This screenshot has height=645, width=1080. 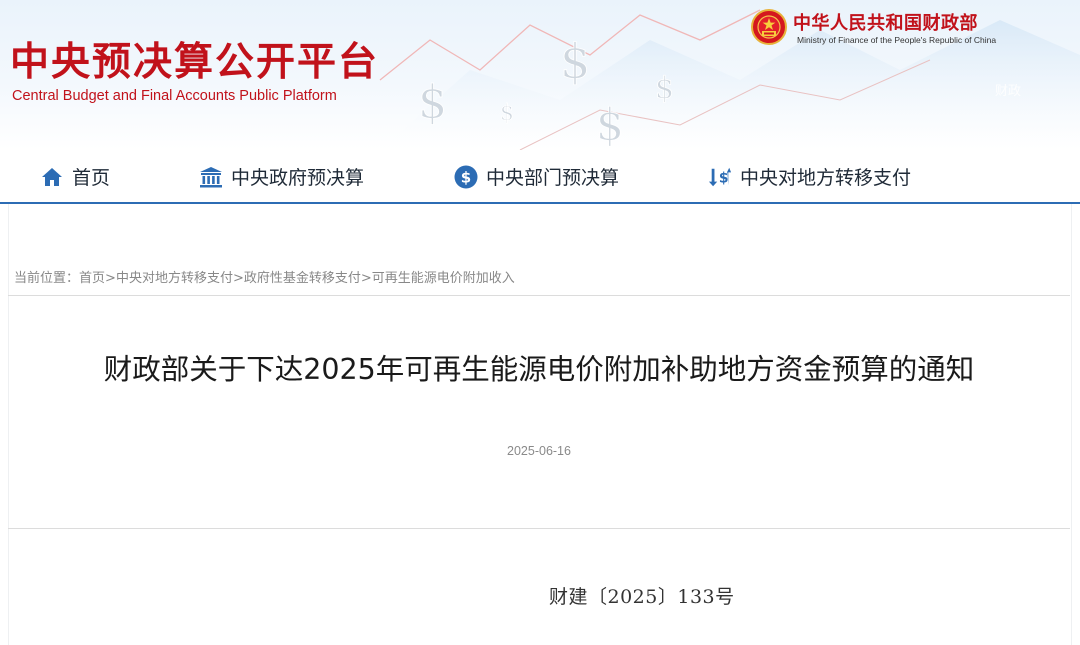 I want to click on breadcrumb-link: 可再生能源电价附加收入, so click(x=443, y=278).